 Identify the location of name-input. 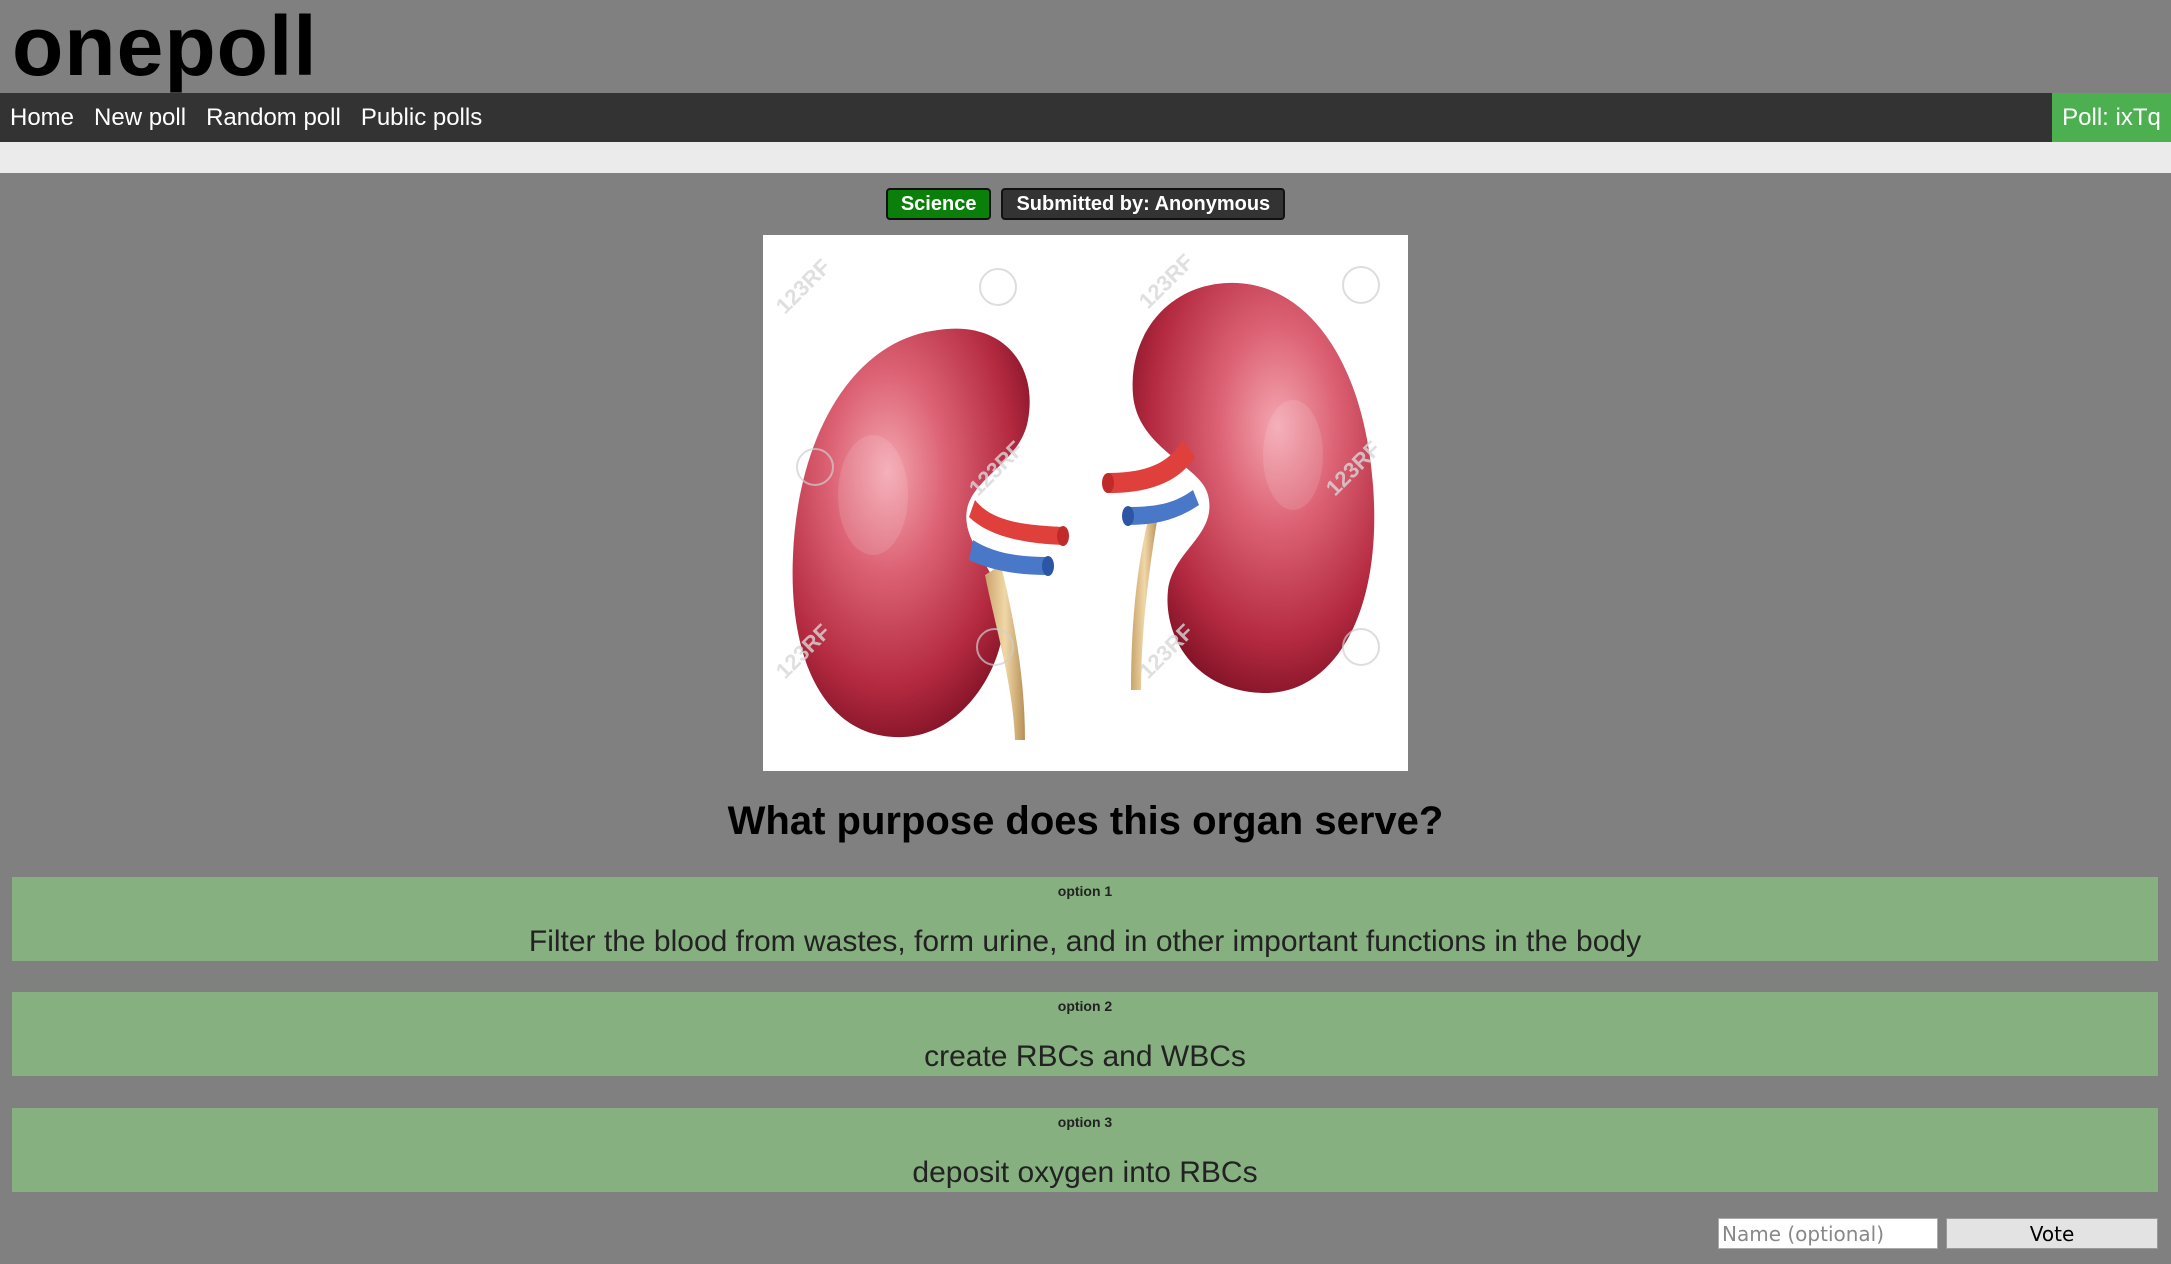
(1828, 1233).